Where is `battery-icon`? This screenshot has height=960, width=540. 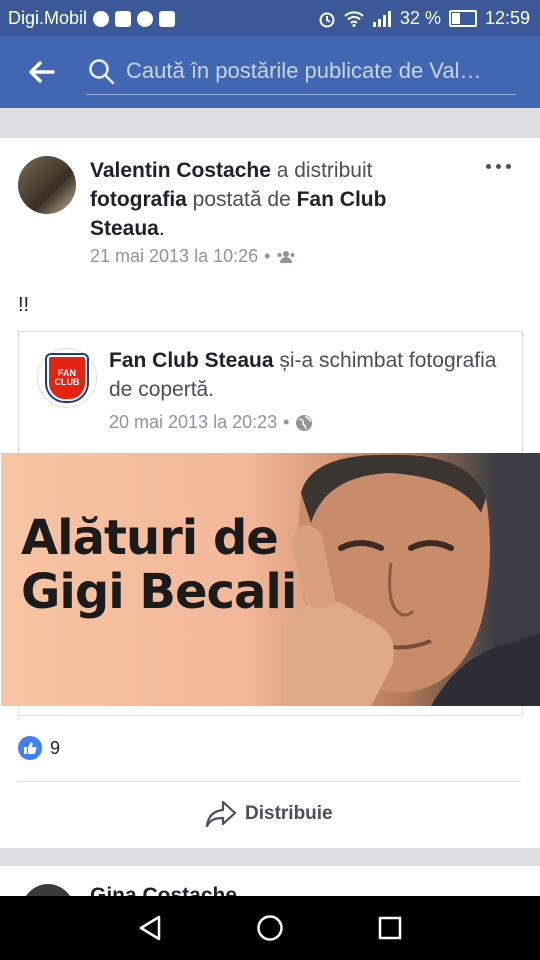
battery-icon is located at coordinates (462, 18).